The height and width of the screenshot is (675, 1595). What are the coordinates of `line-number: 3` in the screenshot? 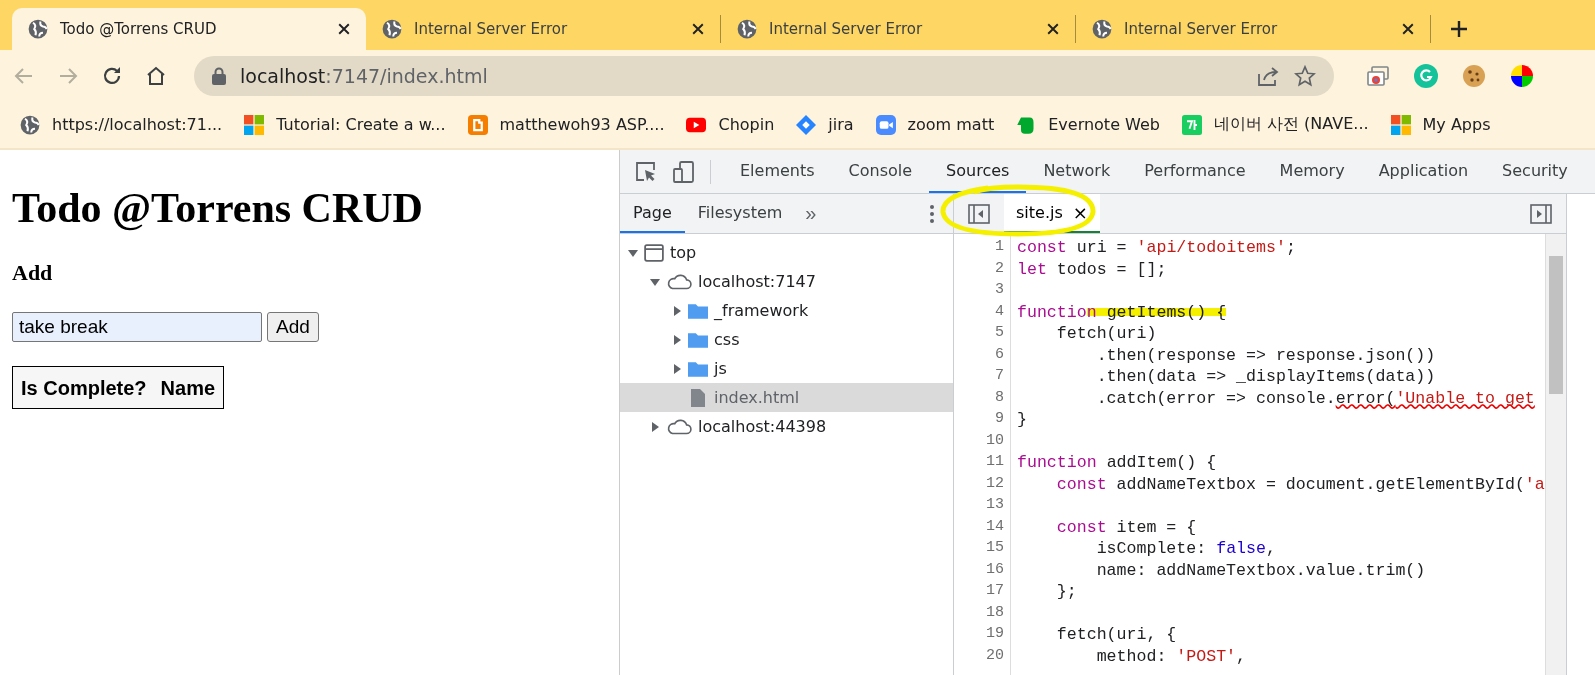 It's located at (999, 290).